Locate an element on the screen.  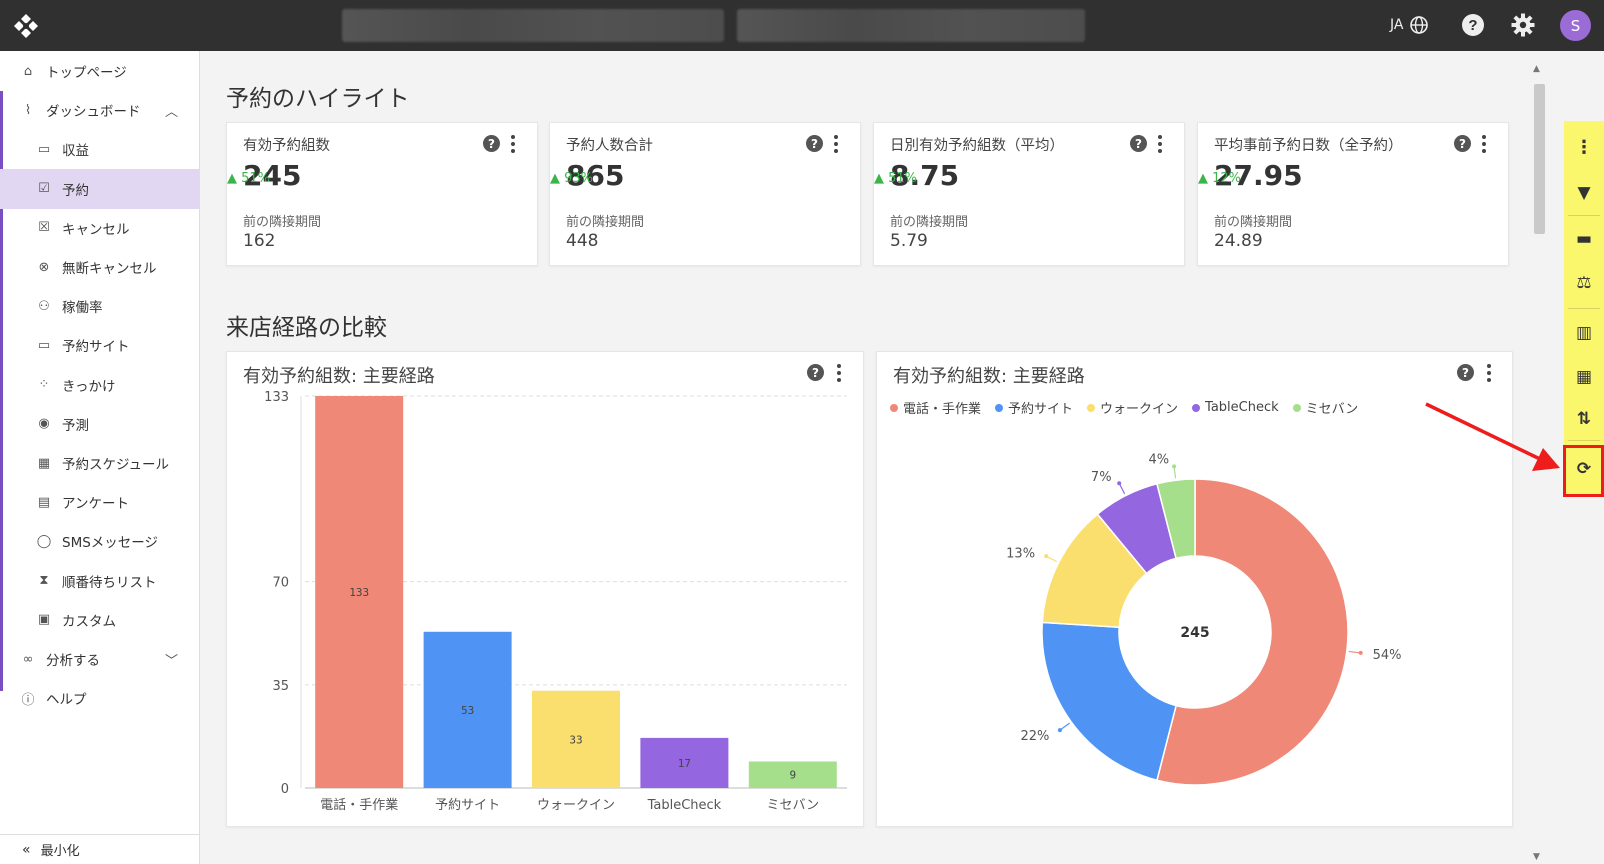
hourglass-icon: ⧗ is located at coordinates (44, 581).